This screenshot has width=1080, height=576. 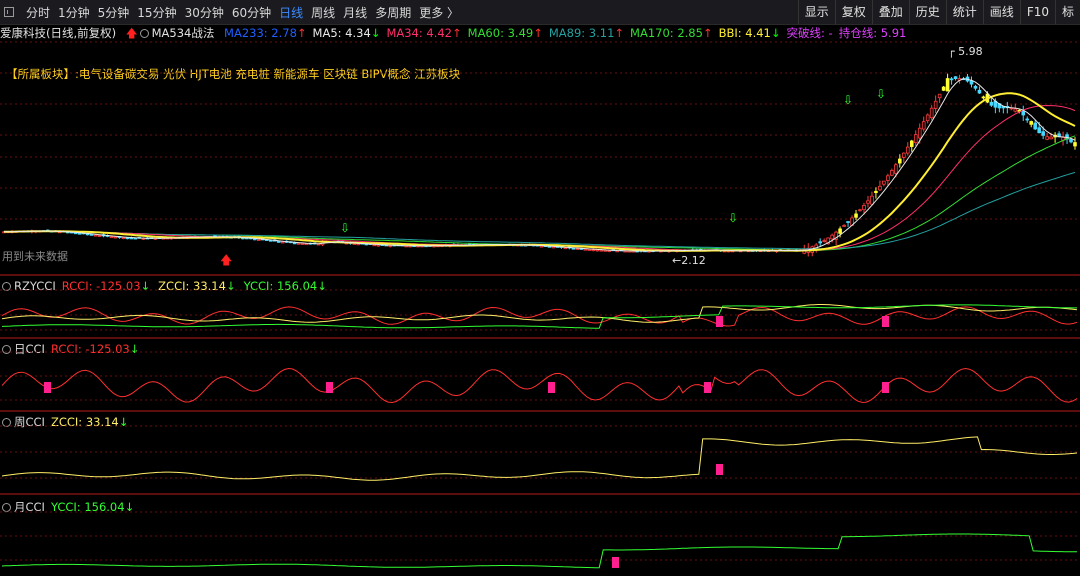 What do you see at coordinates (689, 260) in the screenshot?
I see `low-price-label: ←2.12` at bounding box center [689, 260].